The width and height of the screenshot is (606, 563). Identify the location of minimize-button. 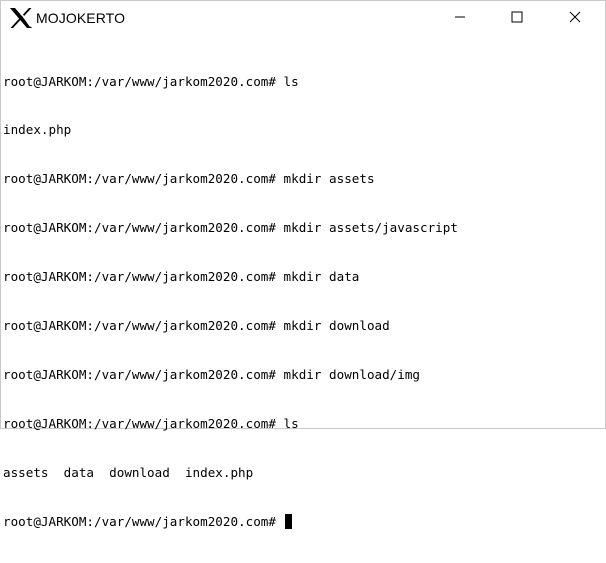
(460, 19).